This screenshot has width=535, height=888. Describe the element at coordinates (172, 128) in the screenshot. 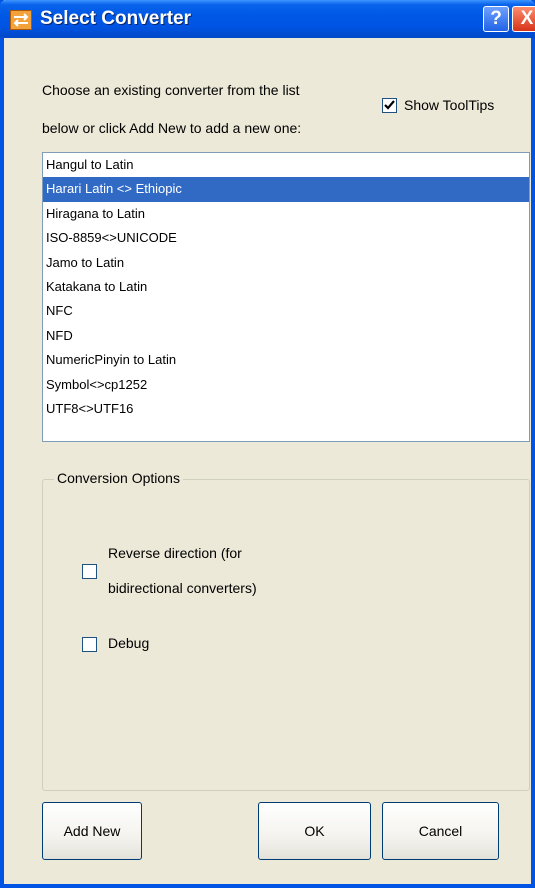

I see `intro-text-line2: below or click Add New to add a new one:` at that location.